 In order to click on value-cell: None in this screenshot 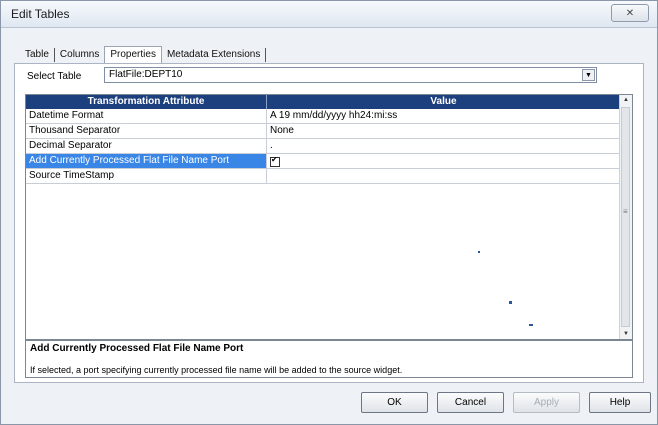, I will do `click(443, 131)`.